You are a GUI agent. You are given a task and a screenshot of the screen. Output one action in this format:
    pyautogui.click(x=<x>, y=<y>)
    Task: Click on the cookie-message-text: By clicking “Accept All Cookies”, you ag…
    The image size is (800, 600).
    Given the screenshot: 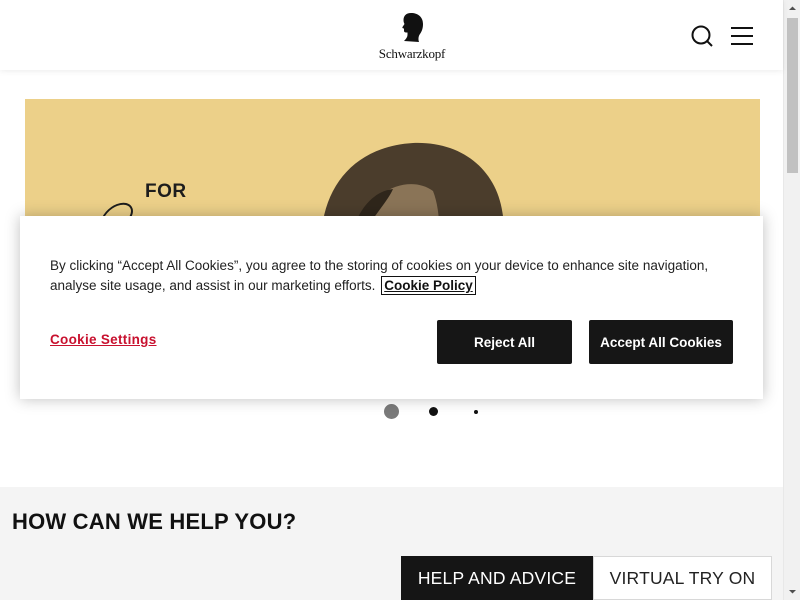 What is the action you would take?
    pyautogui.click(x=379, y=275)
    